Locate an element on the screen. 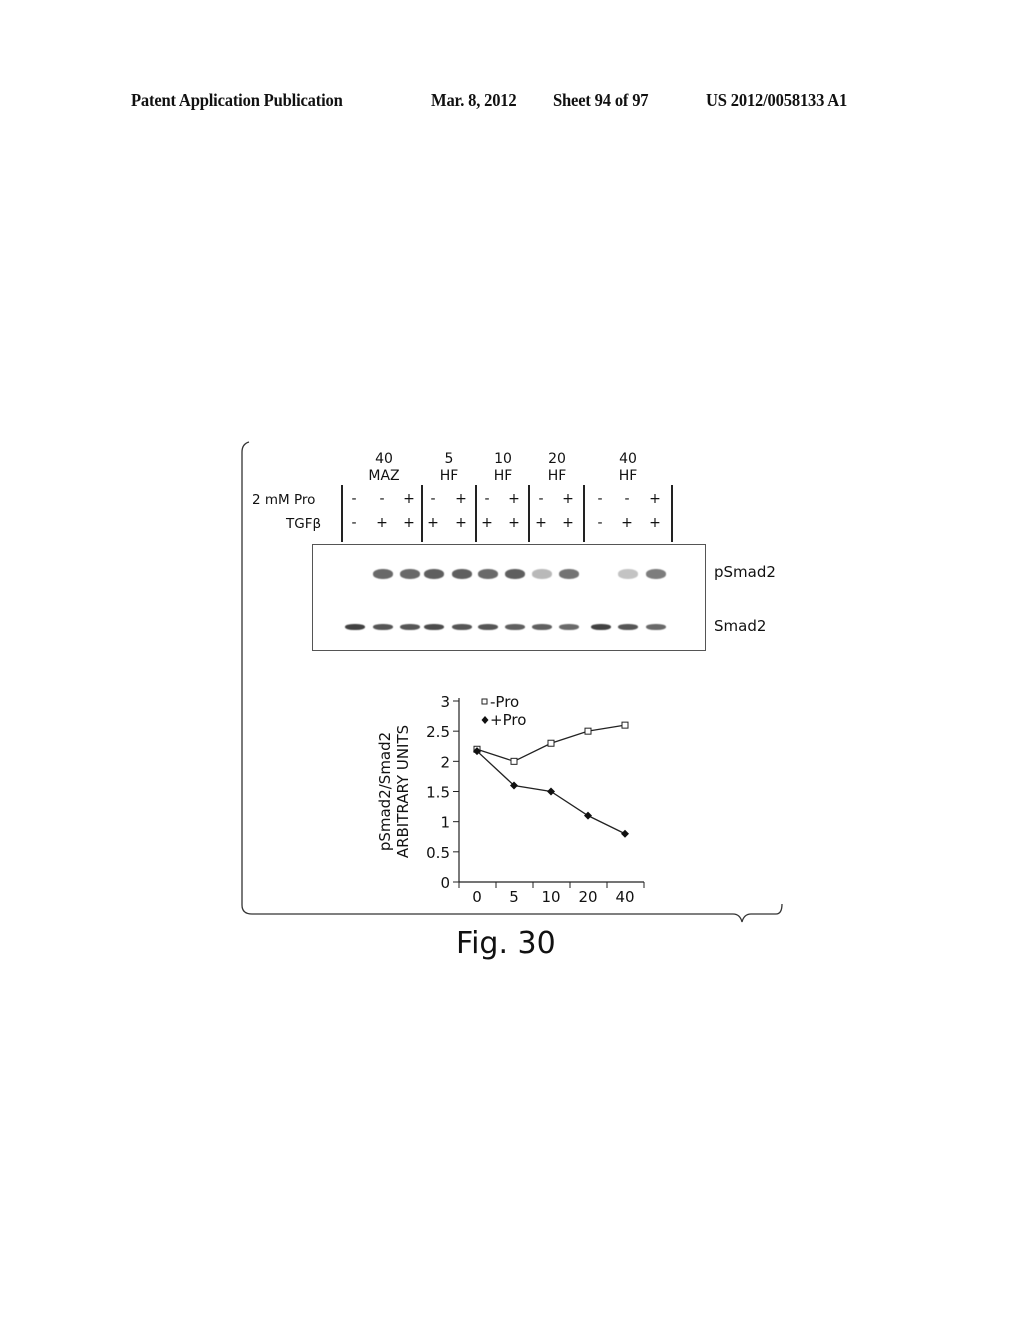  x-tick-label: 5 is located at coordinates (514, 897).